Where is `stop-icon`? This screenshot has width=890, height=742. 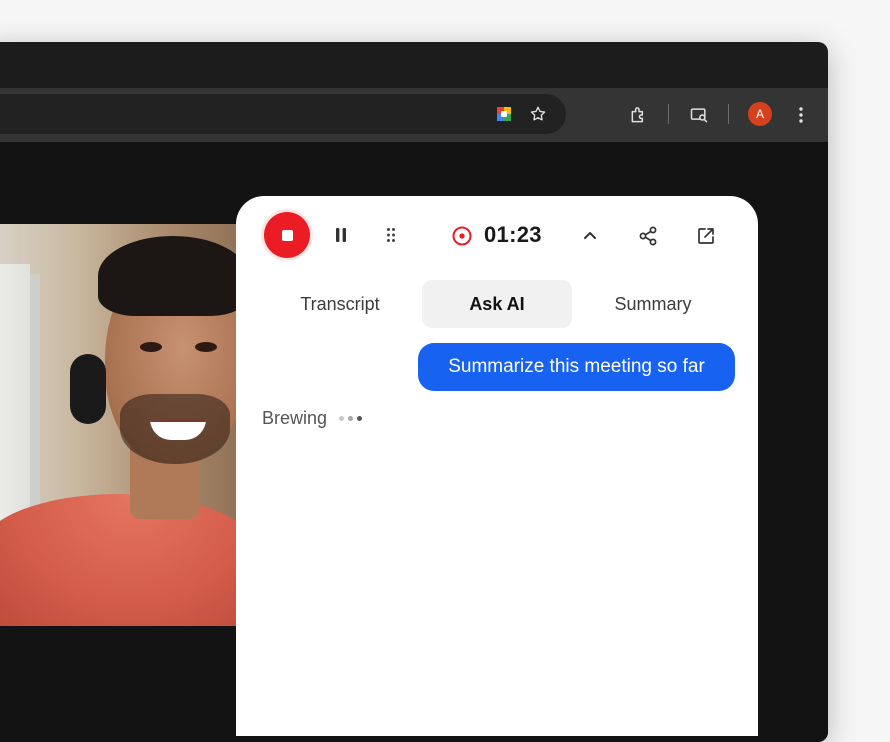
stop-icon is located at coordinates (287, 235).